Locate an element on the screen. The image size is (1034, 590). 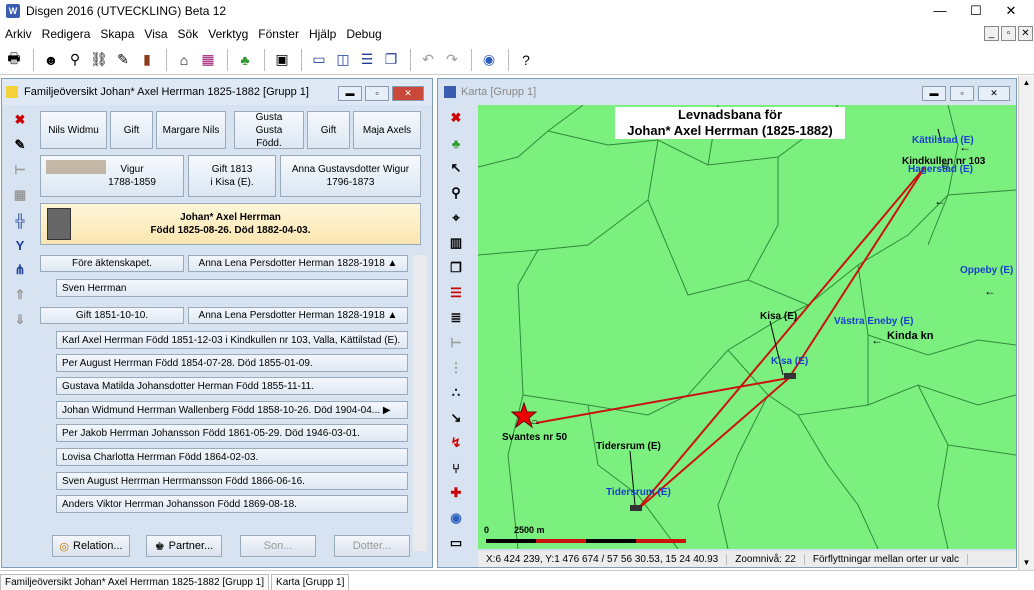
books-icon: ▦ is located at coordinates (208, 60).